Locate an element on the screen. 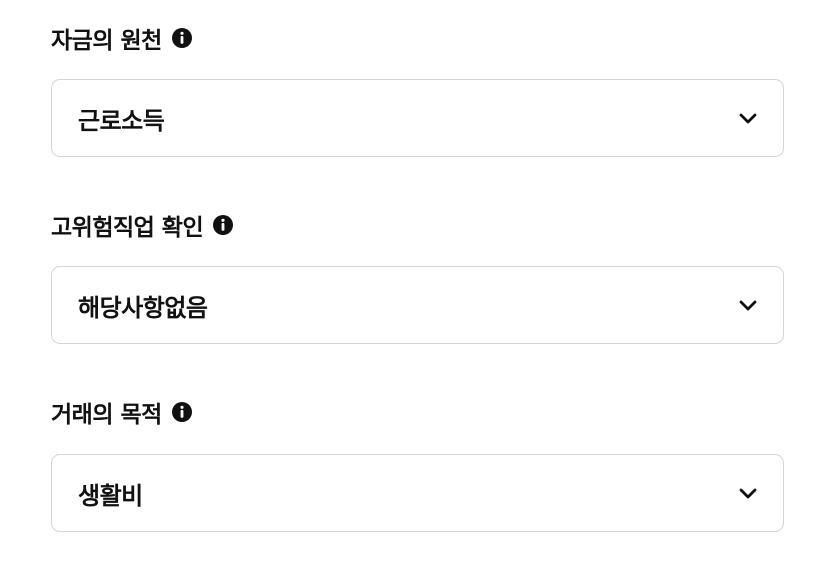 The image size is (830, 565). high-risk-occupation-select: 해당사항없음 is located at coordinates (417, 305).